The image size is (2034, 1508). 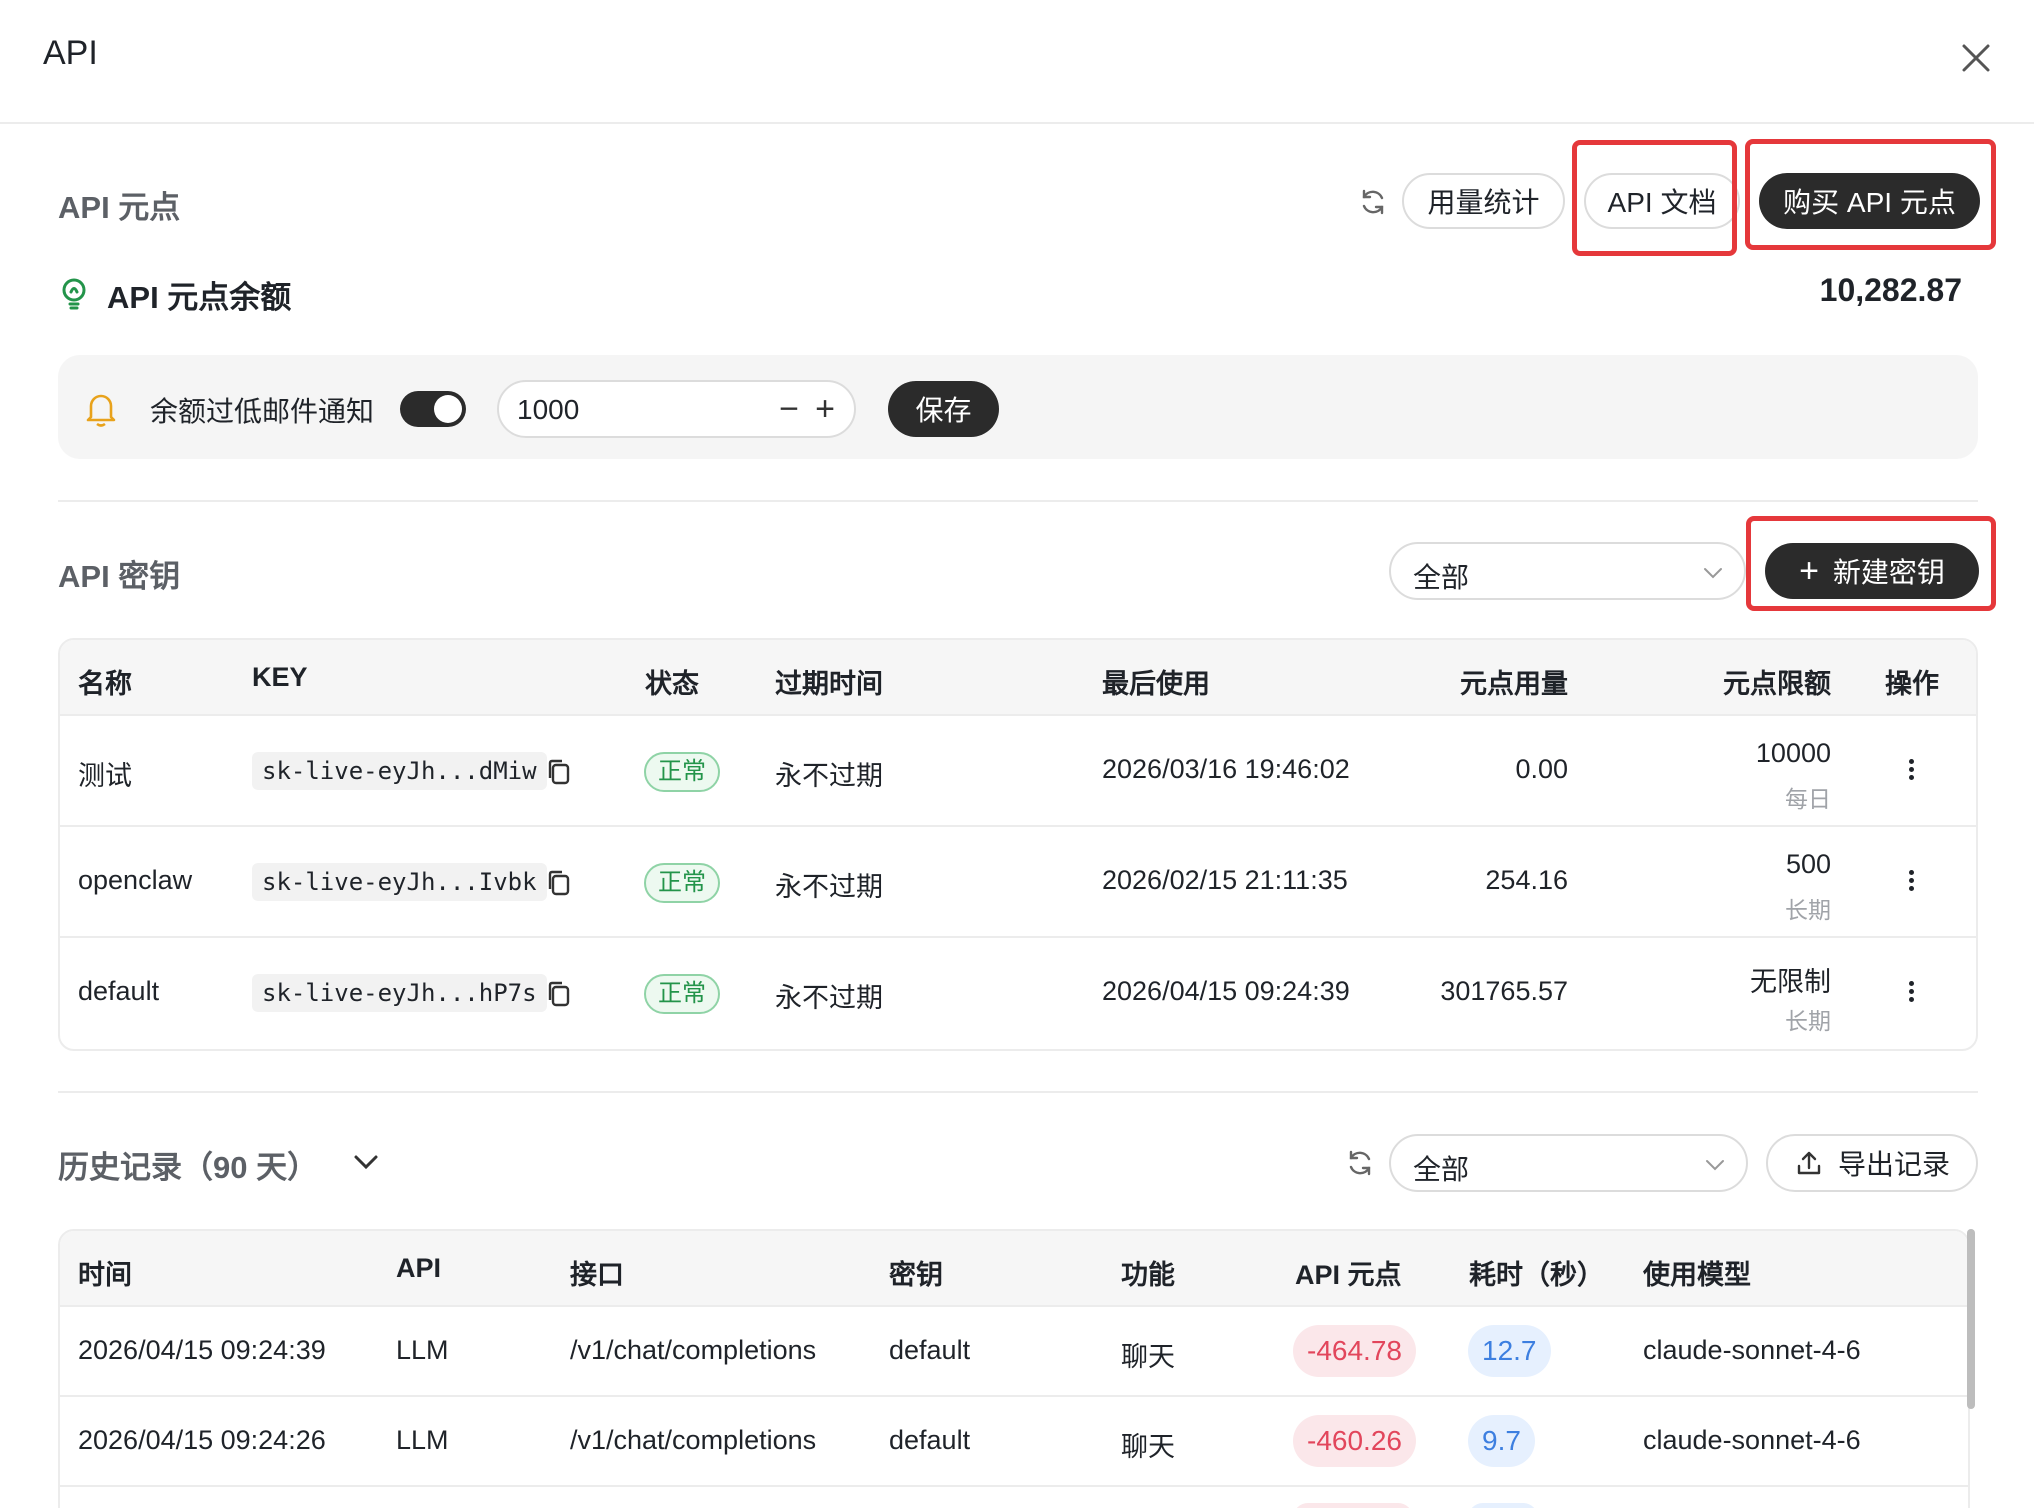 What do you see at coordinates (101, 409) in the screenshot?
I see `bell-icon` at bounding box center [101, 409].